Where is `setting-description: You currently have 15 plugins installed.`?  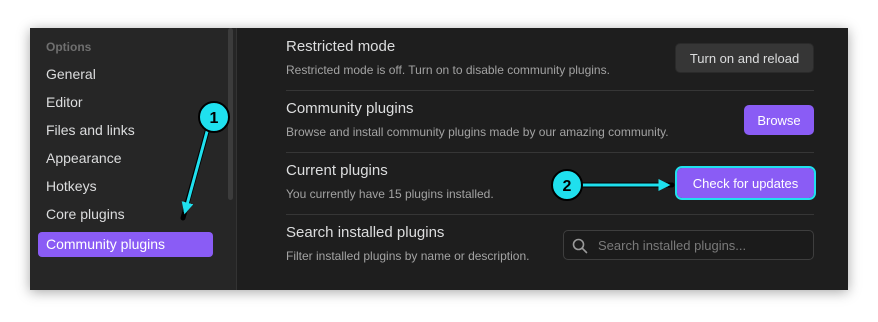
setting-description: You currently have 15 plugins installed. is located at coordinates (390, 194).